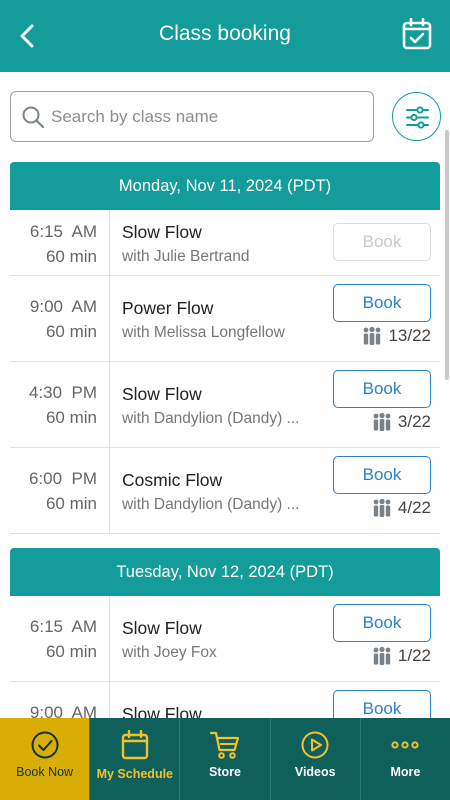 The image size is (450, 800). Describe the element at coordinates (417, 33) in the screenshot. I see `calendar-check-icon` at that location.